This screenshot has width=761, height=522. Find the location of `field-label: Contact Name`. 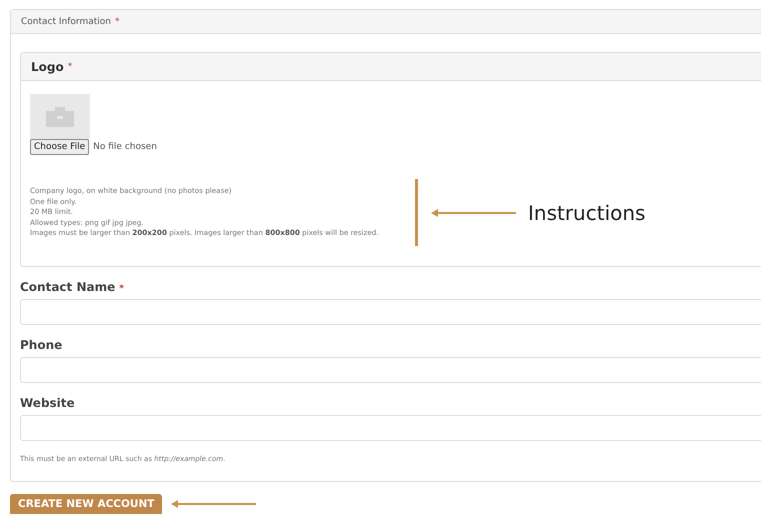

field-label: Contact Name is located at coordinates (68, 287).